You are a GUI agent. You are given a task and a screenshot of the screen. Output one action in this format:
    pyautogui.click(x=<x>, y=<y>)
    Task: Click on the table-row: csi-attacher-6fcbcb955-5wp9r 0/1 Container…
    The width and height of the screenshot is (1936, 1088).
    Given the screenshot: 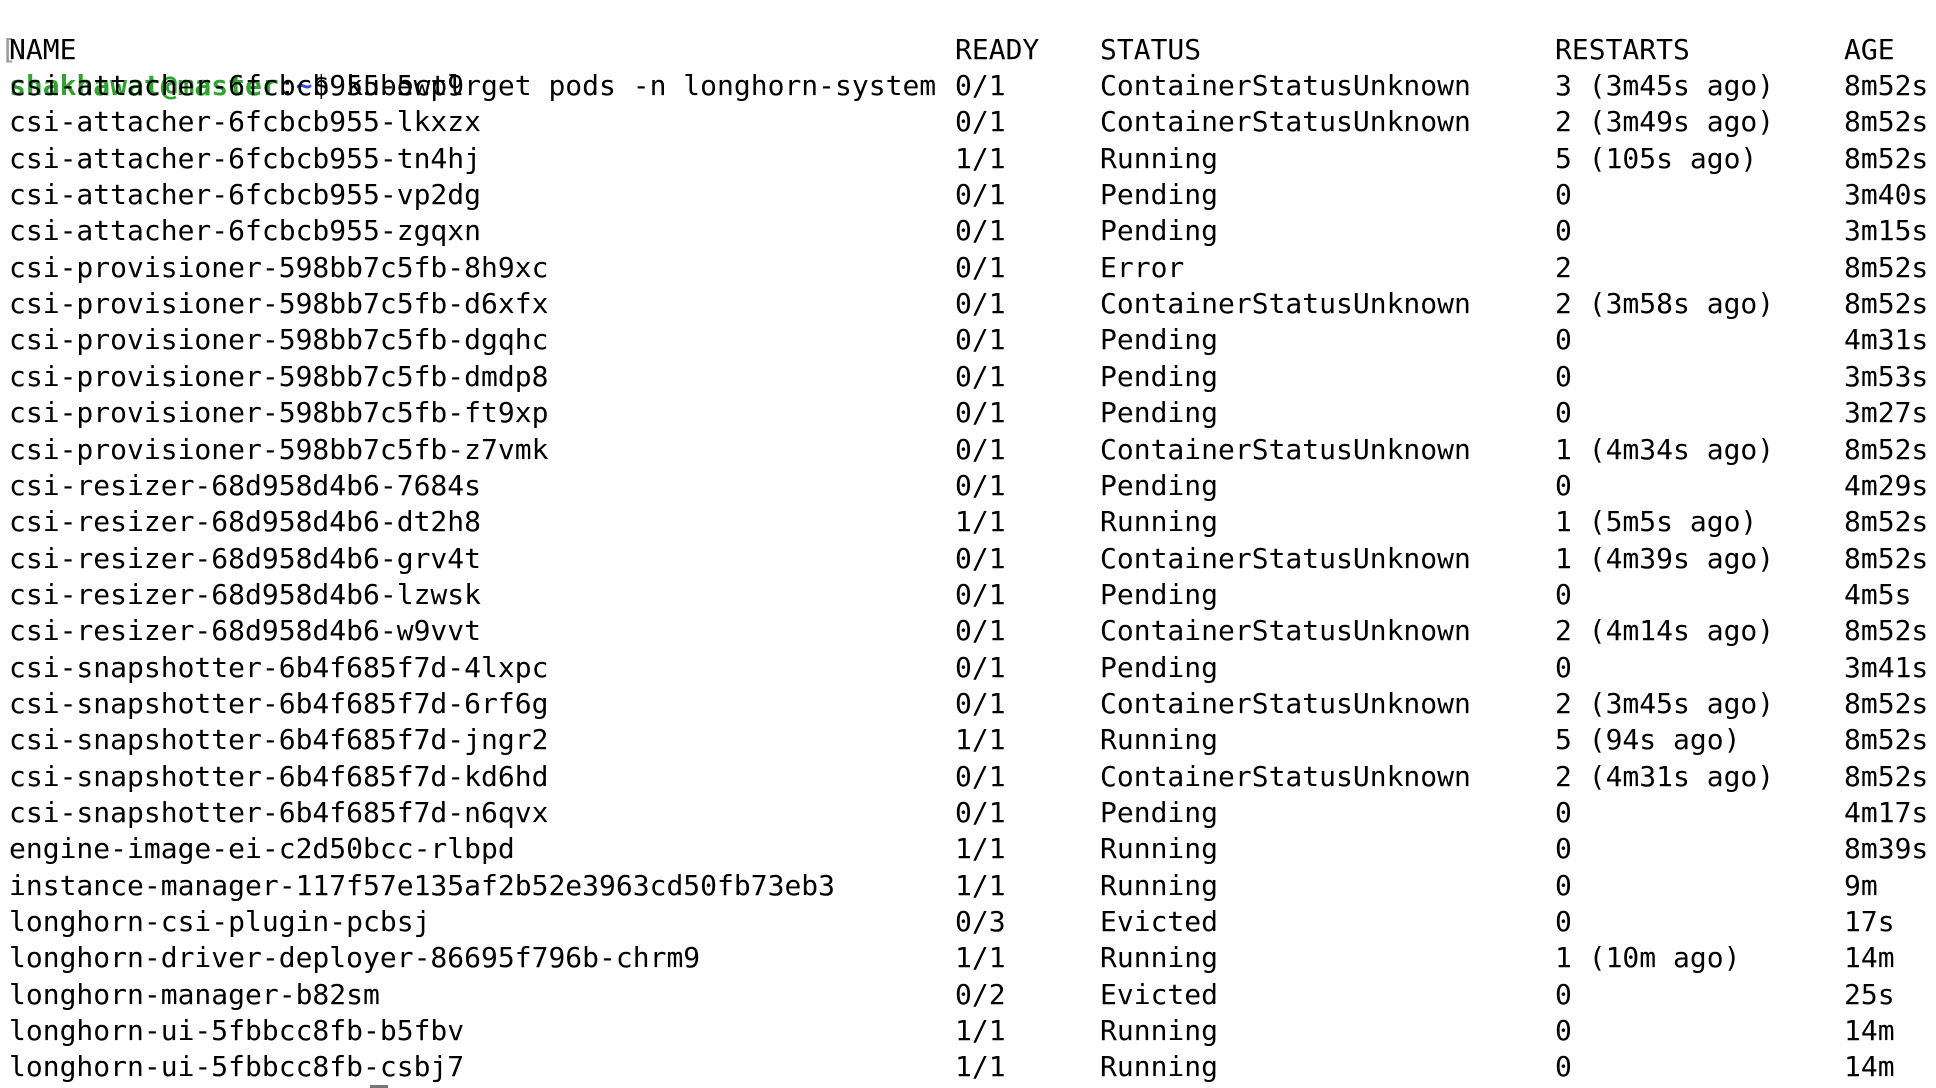 What is the action you would take?
    pyautogui.click(x=968, y=86)
    